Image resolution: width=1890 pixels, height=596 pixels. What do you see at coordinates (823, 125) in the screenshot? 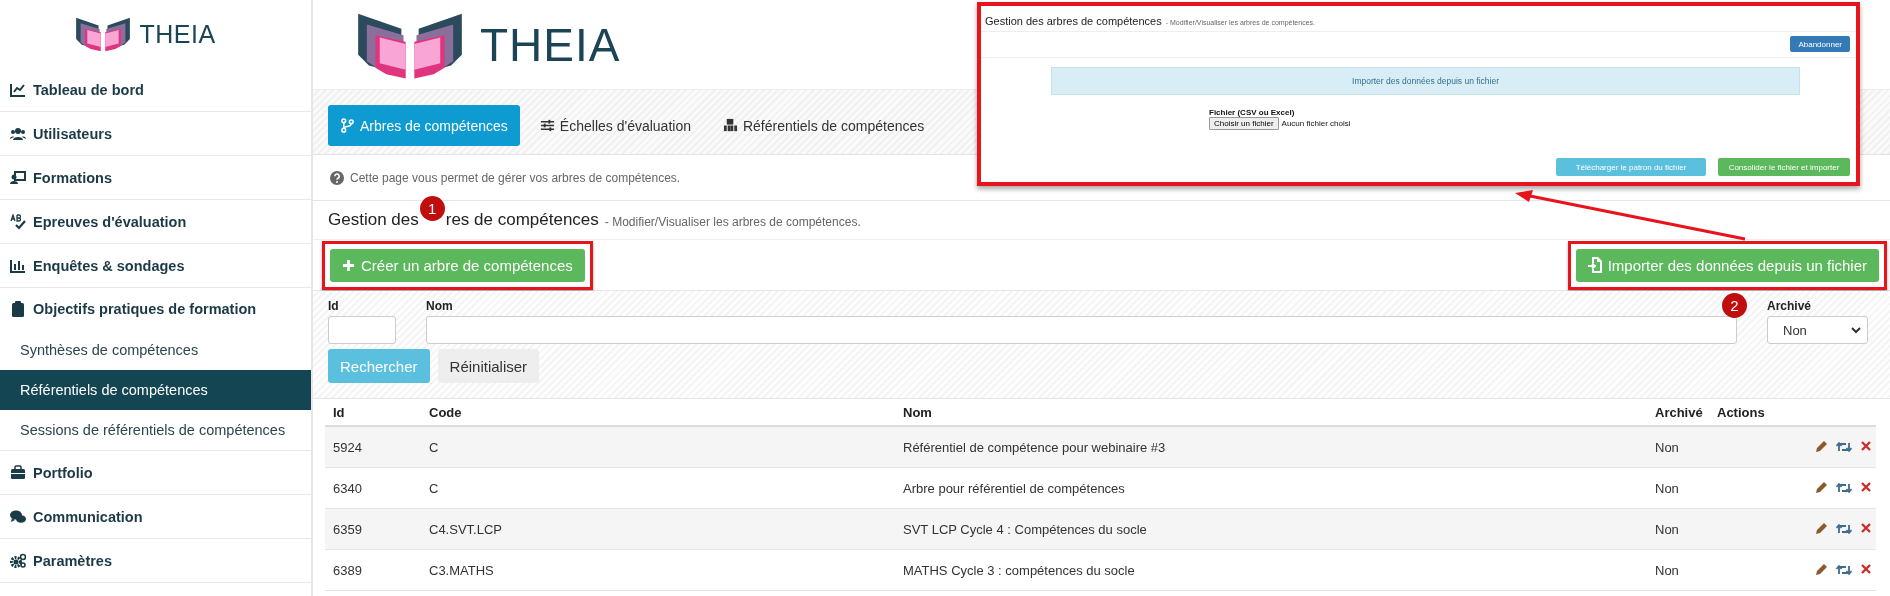
I see `tab: Référentiels de compétences` at bounding box center [823, 125].